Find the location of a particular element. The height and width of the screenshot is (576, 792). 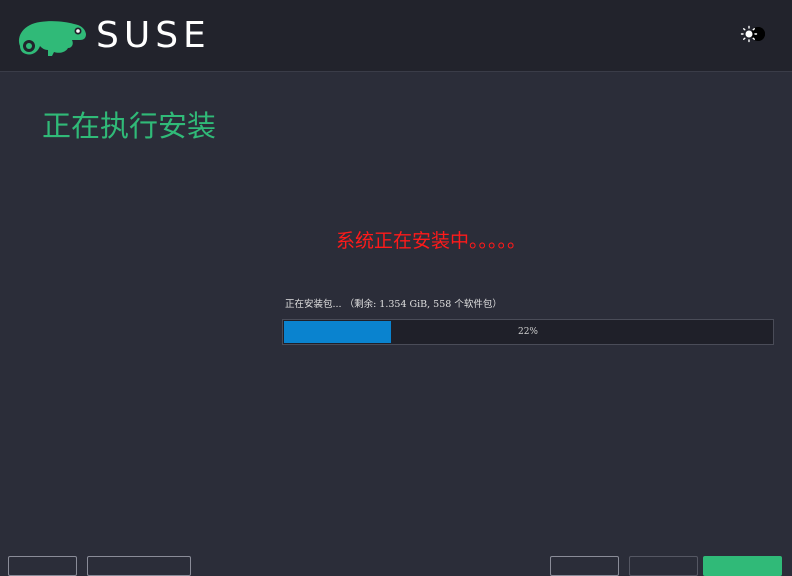

install-status-message: 系统正在安装中。。。。。 is located at coordinates (431, 241).